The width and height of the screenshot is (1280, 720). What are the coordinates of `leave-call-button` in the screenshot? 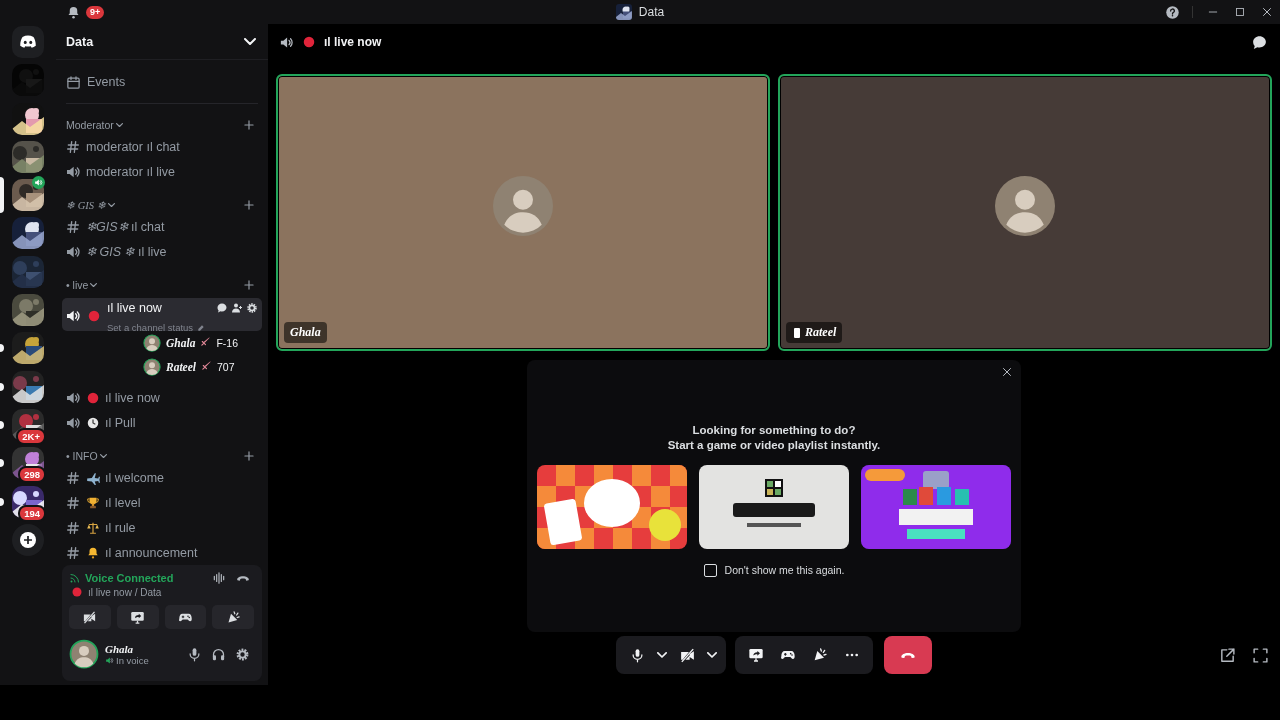 It's located at (908, 655).